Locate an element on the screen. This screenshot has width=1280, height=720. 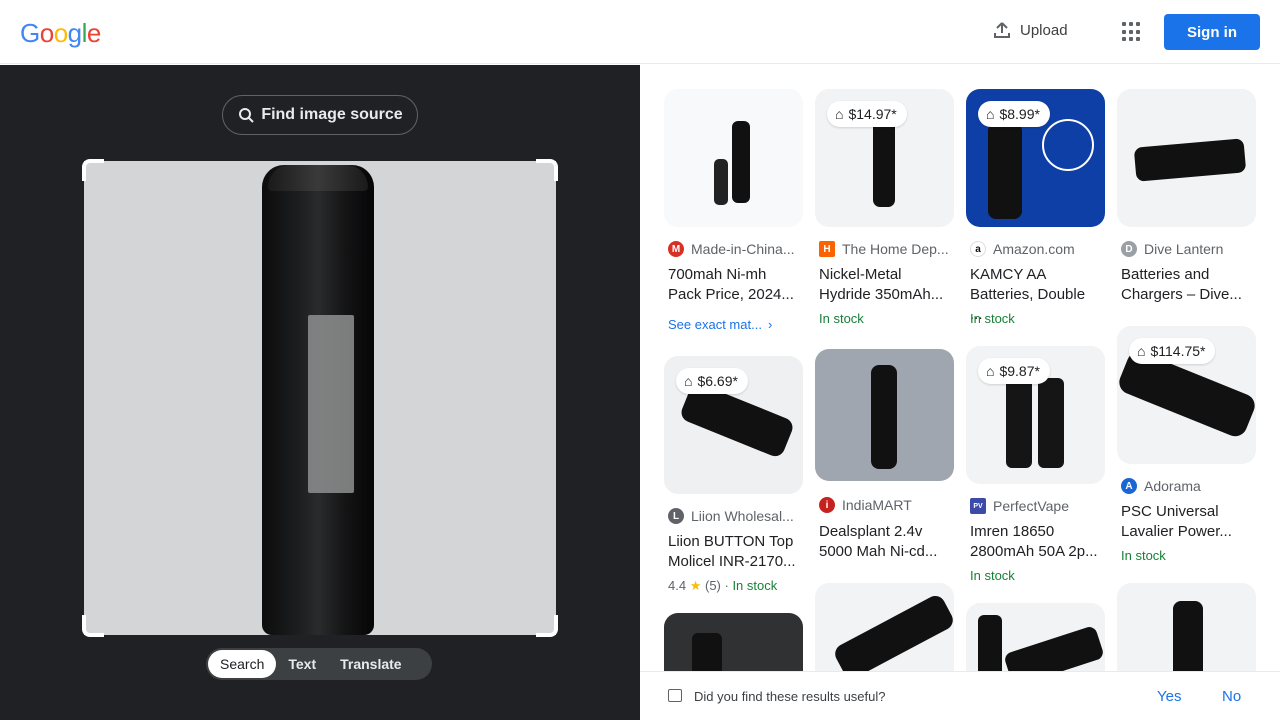
tab-translate: Translate is located at coordinates (370, 664).